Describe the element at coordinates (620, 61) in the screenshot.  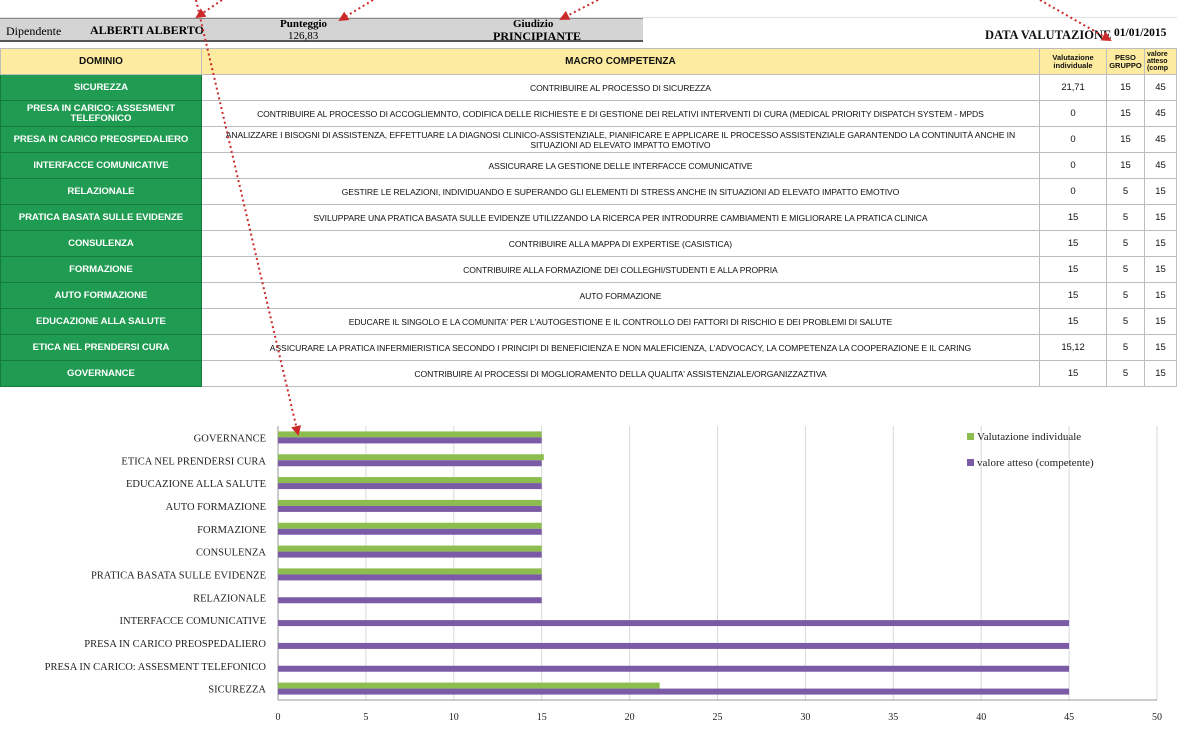
I see `col-macro-competenza: MACRO COMPETENZA` at that location.